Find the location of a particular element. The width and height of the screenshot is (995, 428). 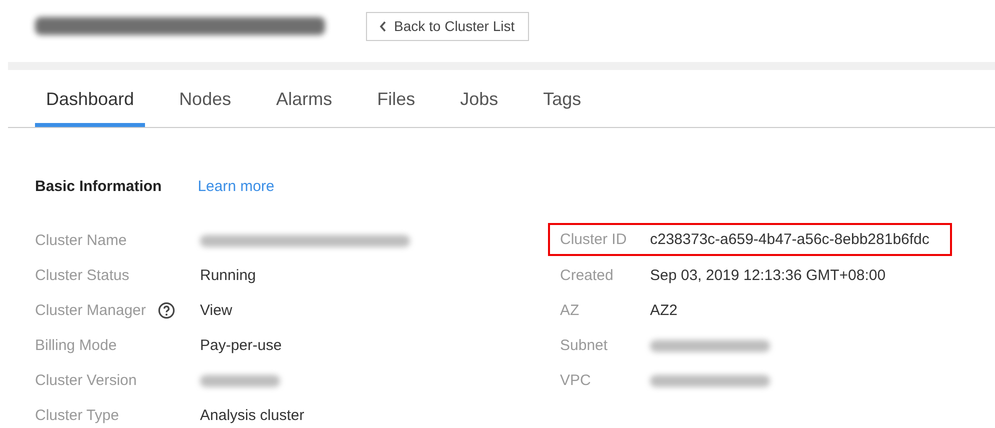

section-title: Basic Information is located at coordinates (98, 186).